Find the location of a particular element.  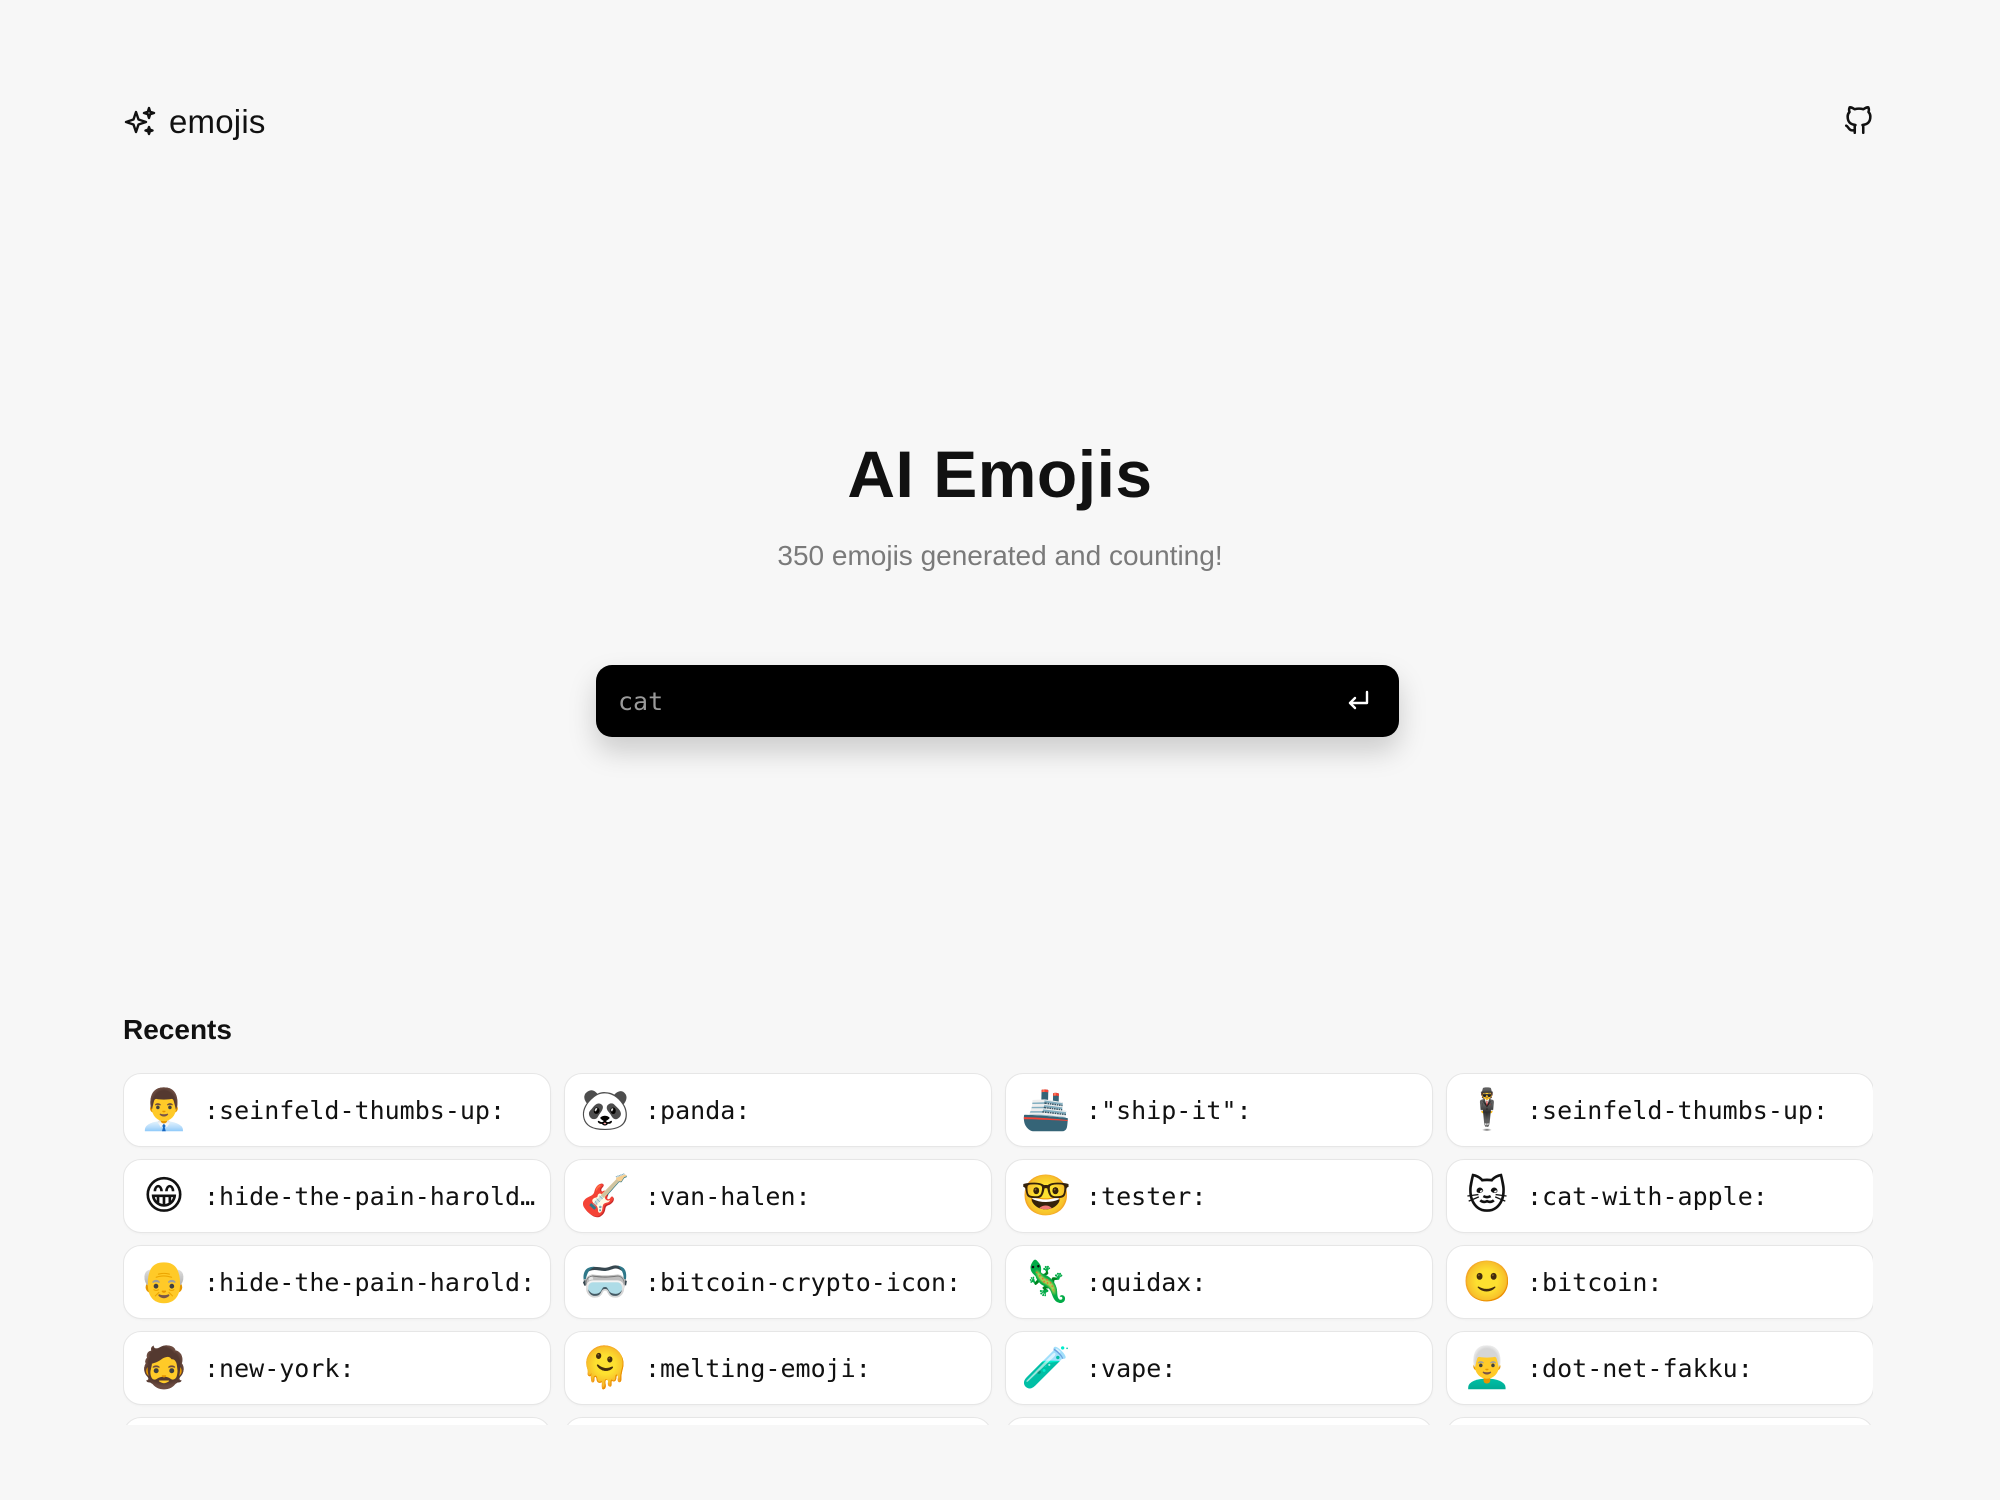

emoji-card: 🤓 :tester: is located at coordinates (1219, 1196).